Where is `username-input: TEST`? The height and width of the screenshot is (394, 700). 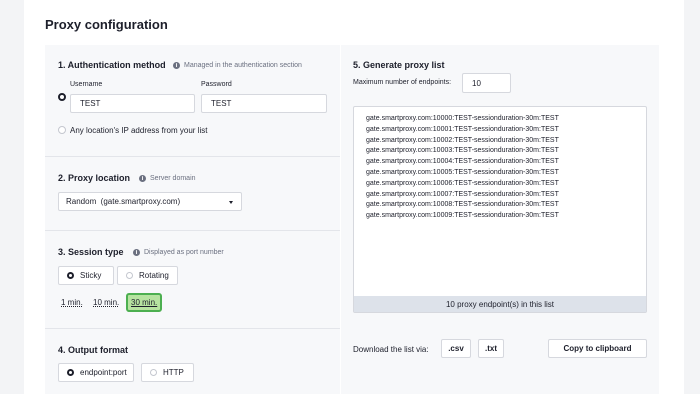
username-input: TEST is located at coordinates (132, 103).